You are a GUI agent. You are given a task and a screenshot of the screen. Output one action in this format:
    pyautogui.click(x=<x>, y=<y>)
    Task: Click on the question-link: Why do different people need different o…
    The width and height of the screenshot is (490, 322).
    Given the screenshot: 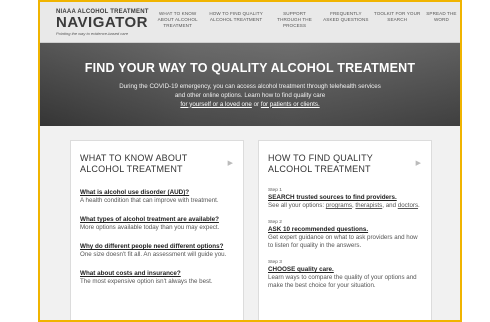 What is the action you would take?
    pyautogui.click(x=157, y=247)
    